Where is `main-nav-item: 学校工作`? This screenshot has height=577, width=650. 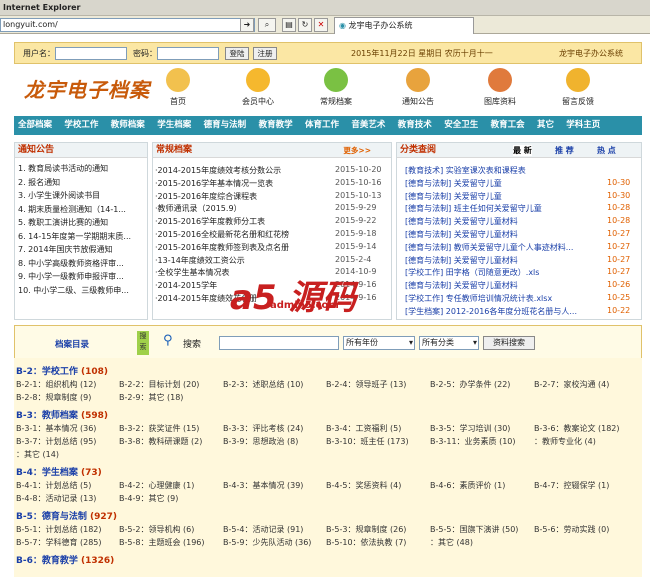 main-nav-item: 学校工作 is located at coordinates (81, 125).